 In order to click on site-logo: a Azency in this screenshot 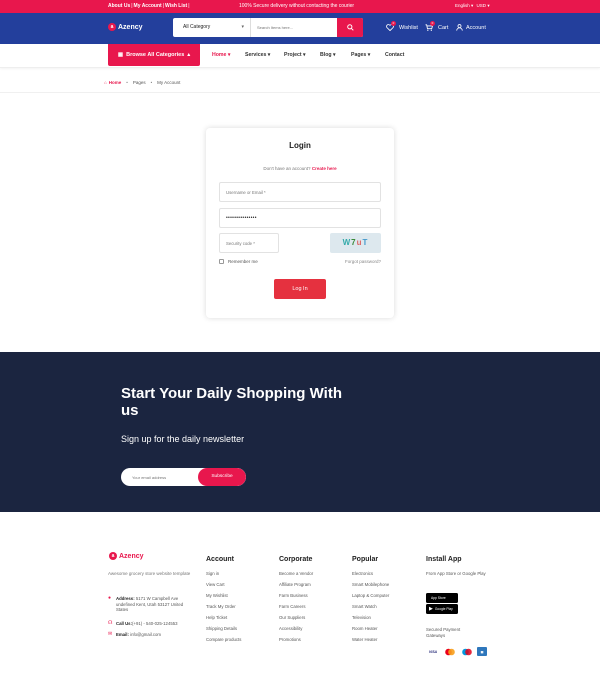, I will do `click(125, 27)`.